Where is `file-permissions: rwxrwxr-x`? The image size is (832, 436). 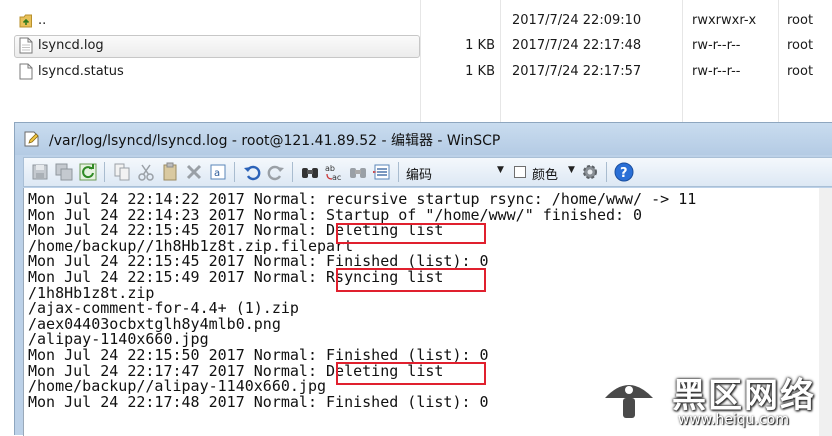
file-permissions: rwxrwxr-x is located at coordinates (724, 20).